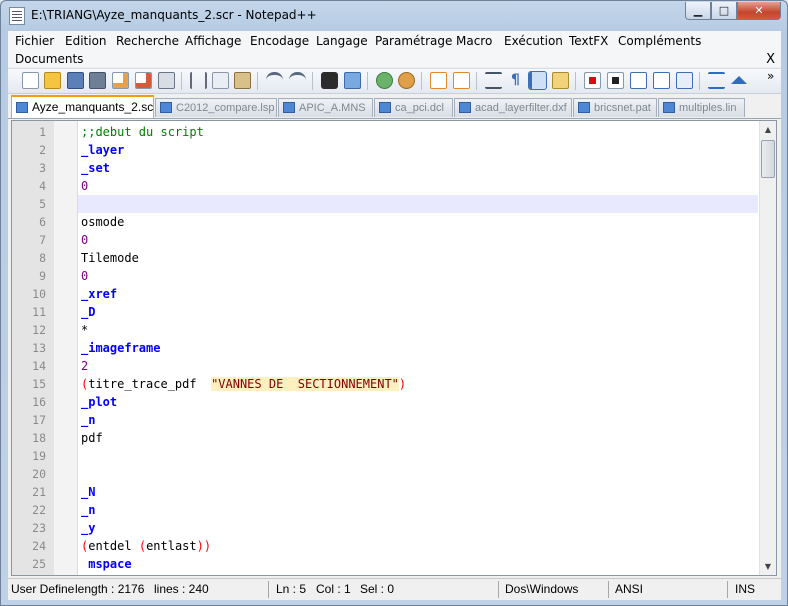 The height and width of the screenshot is (606, 788). Describe the element at coordinates (418, 132) in the screenshot. I see `code-line: ;;debut du script` at that location.